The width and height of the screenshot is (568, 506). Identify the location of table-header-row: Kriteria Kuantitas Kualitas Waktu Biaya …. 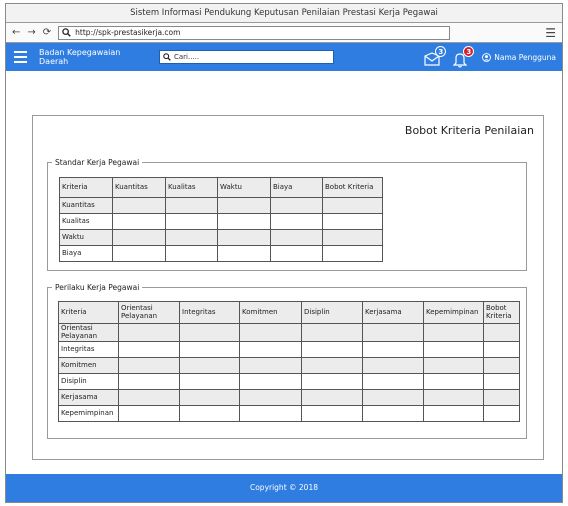
(221, 187).